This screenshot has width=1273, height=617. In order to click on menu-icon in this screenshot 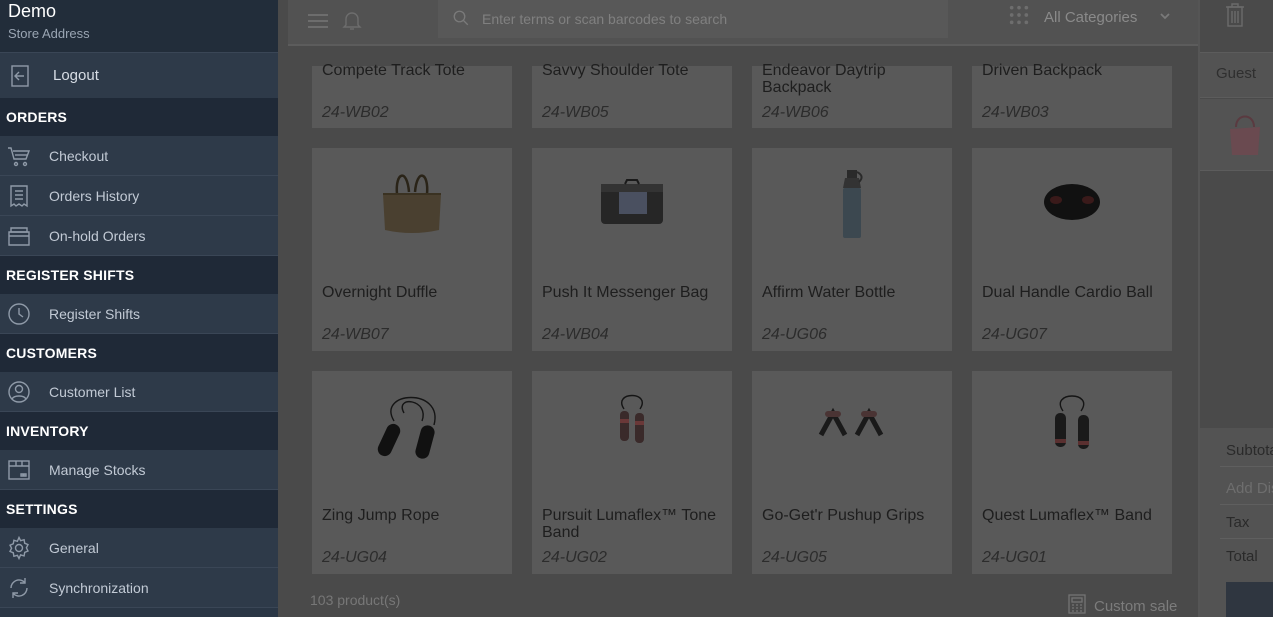, I will do `click(318, 20)`.